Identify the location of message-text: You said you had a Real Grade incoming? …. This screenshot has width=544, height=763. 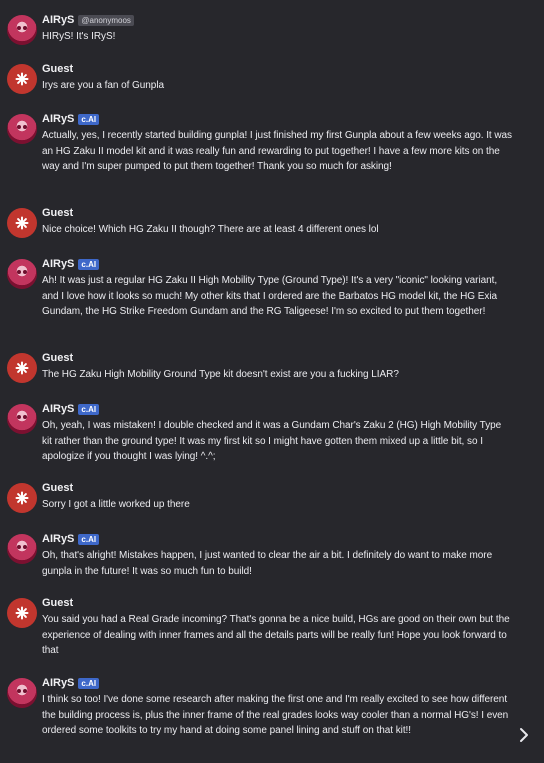
(276, 635).